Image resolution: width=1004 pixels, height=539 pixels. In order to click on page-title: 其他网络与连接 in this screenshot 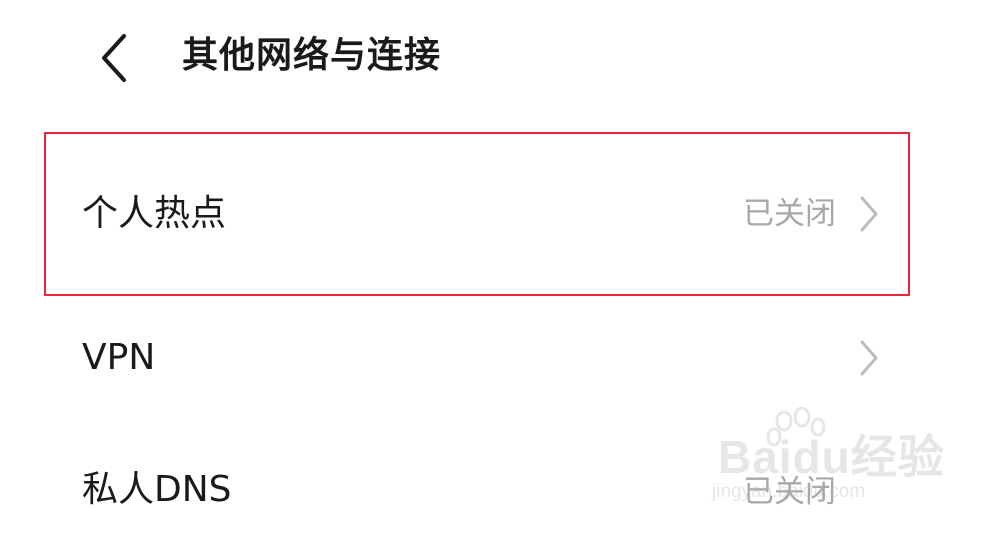, I will do `click(312, 55)`.